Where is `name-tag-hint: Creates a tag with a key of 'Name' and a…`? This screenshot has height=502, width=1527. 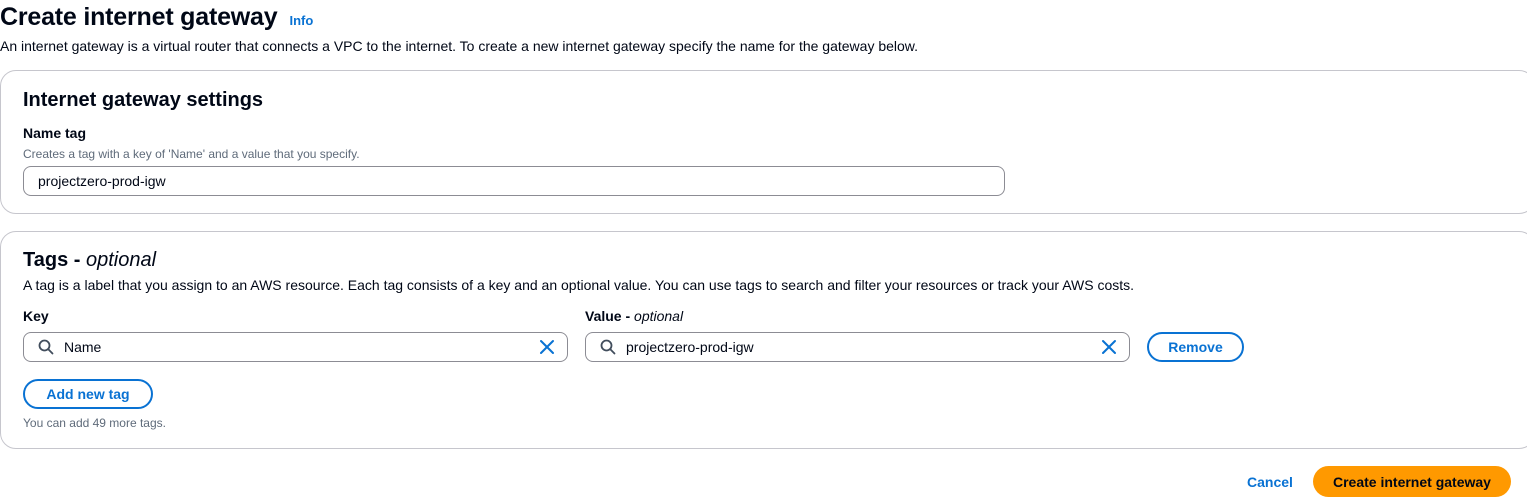
name-tag-hint: Creates a tag with a key of 'Name' and a… is located at coordinates (191, 154).